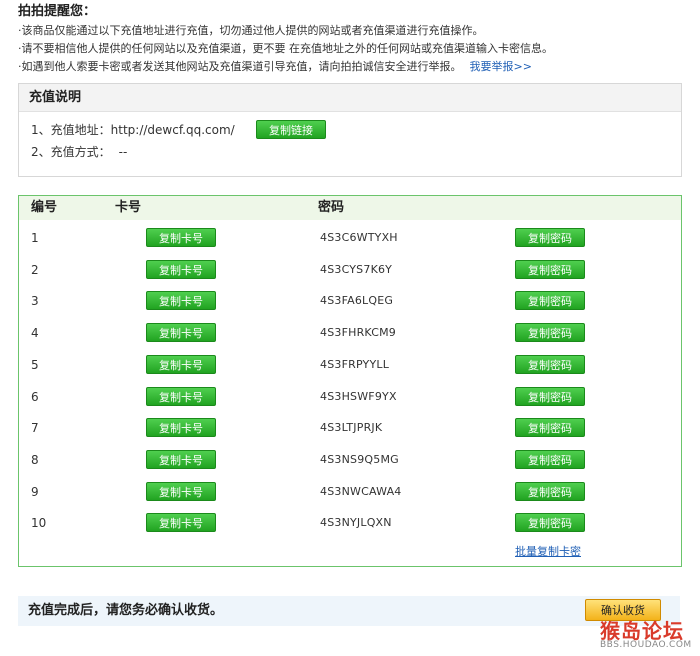  I want to click on header-pwd: 密码, so click(331, 207).